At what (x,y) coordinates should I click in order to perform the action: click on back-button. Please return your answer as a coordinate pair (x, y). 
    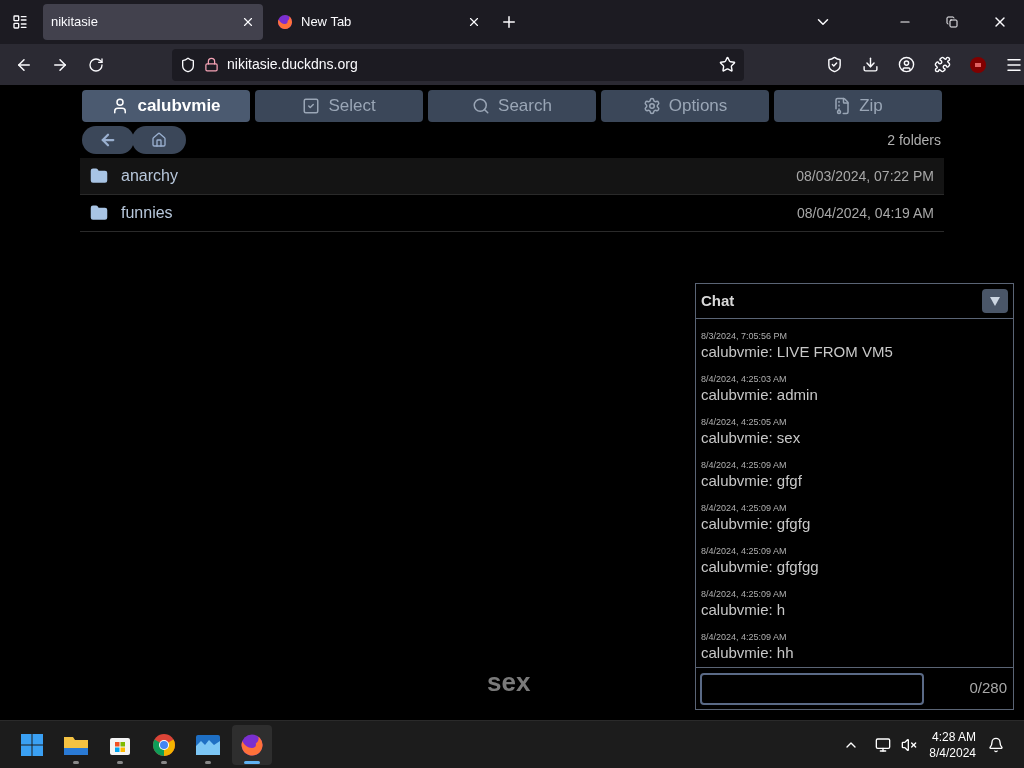
    Looking at the image, I should click on (108, 140).